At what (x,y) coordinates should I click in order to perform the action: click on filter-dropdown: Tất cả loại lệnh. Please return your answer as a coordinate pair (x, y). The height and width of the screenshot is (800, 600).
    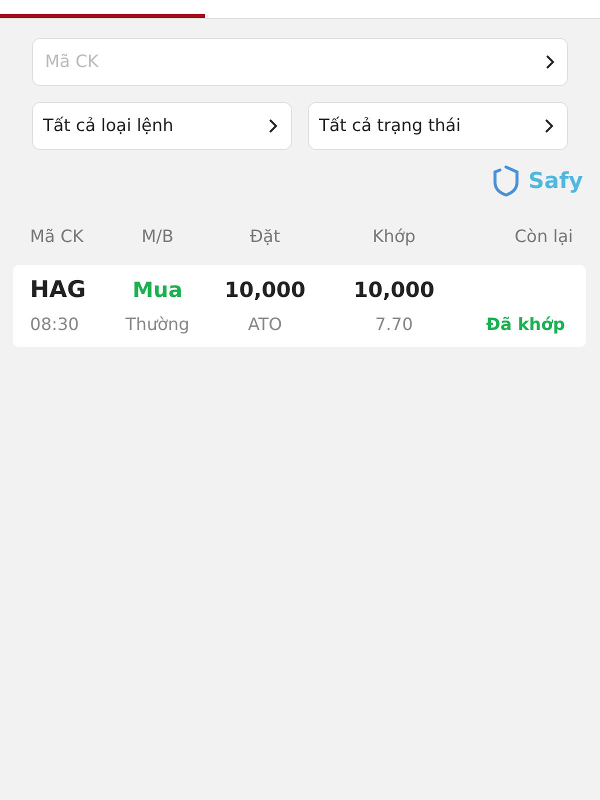
    Looking at the image, I should click on (162, 126).